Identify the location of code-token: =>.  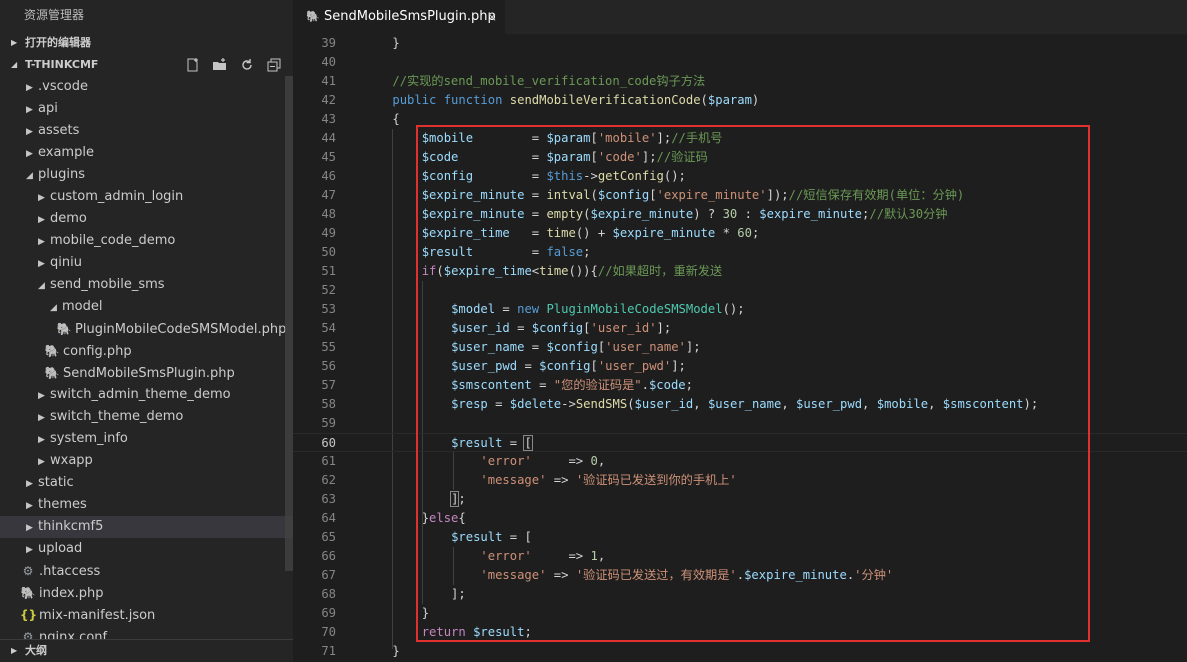
(561, 461).